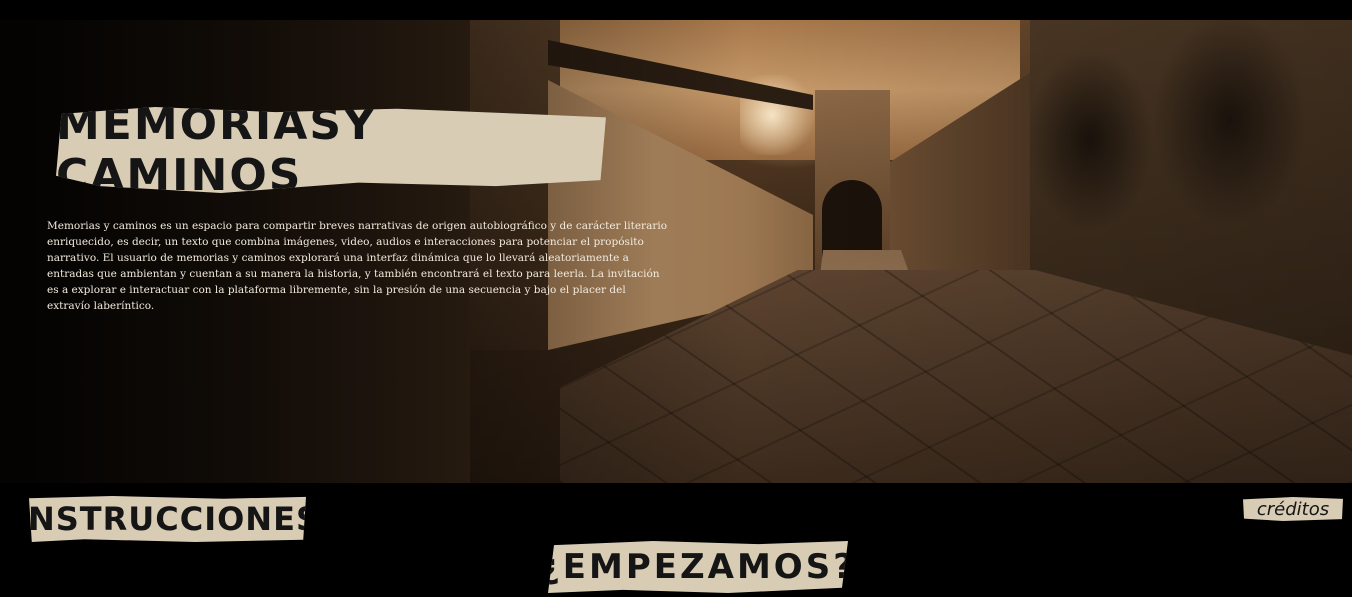 This screenshot has height=597, width=1352. I want to click on creditos-button: créditos, so click(1293, 509).